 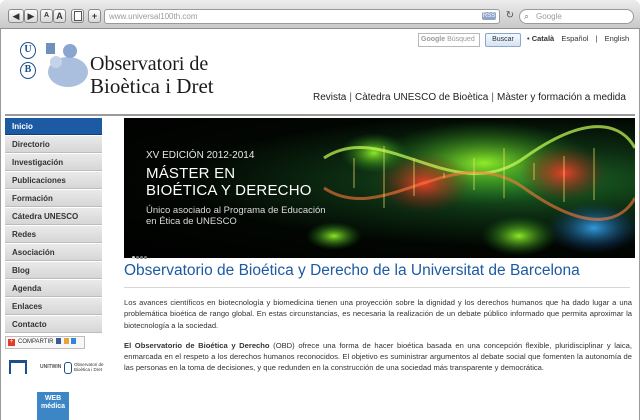 What do you see at coordinates (433, 39) in the screenshot?
I see `google-brand: Google` at bounding box center [433, 39].